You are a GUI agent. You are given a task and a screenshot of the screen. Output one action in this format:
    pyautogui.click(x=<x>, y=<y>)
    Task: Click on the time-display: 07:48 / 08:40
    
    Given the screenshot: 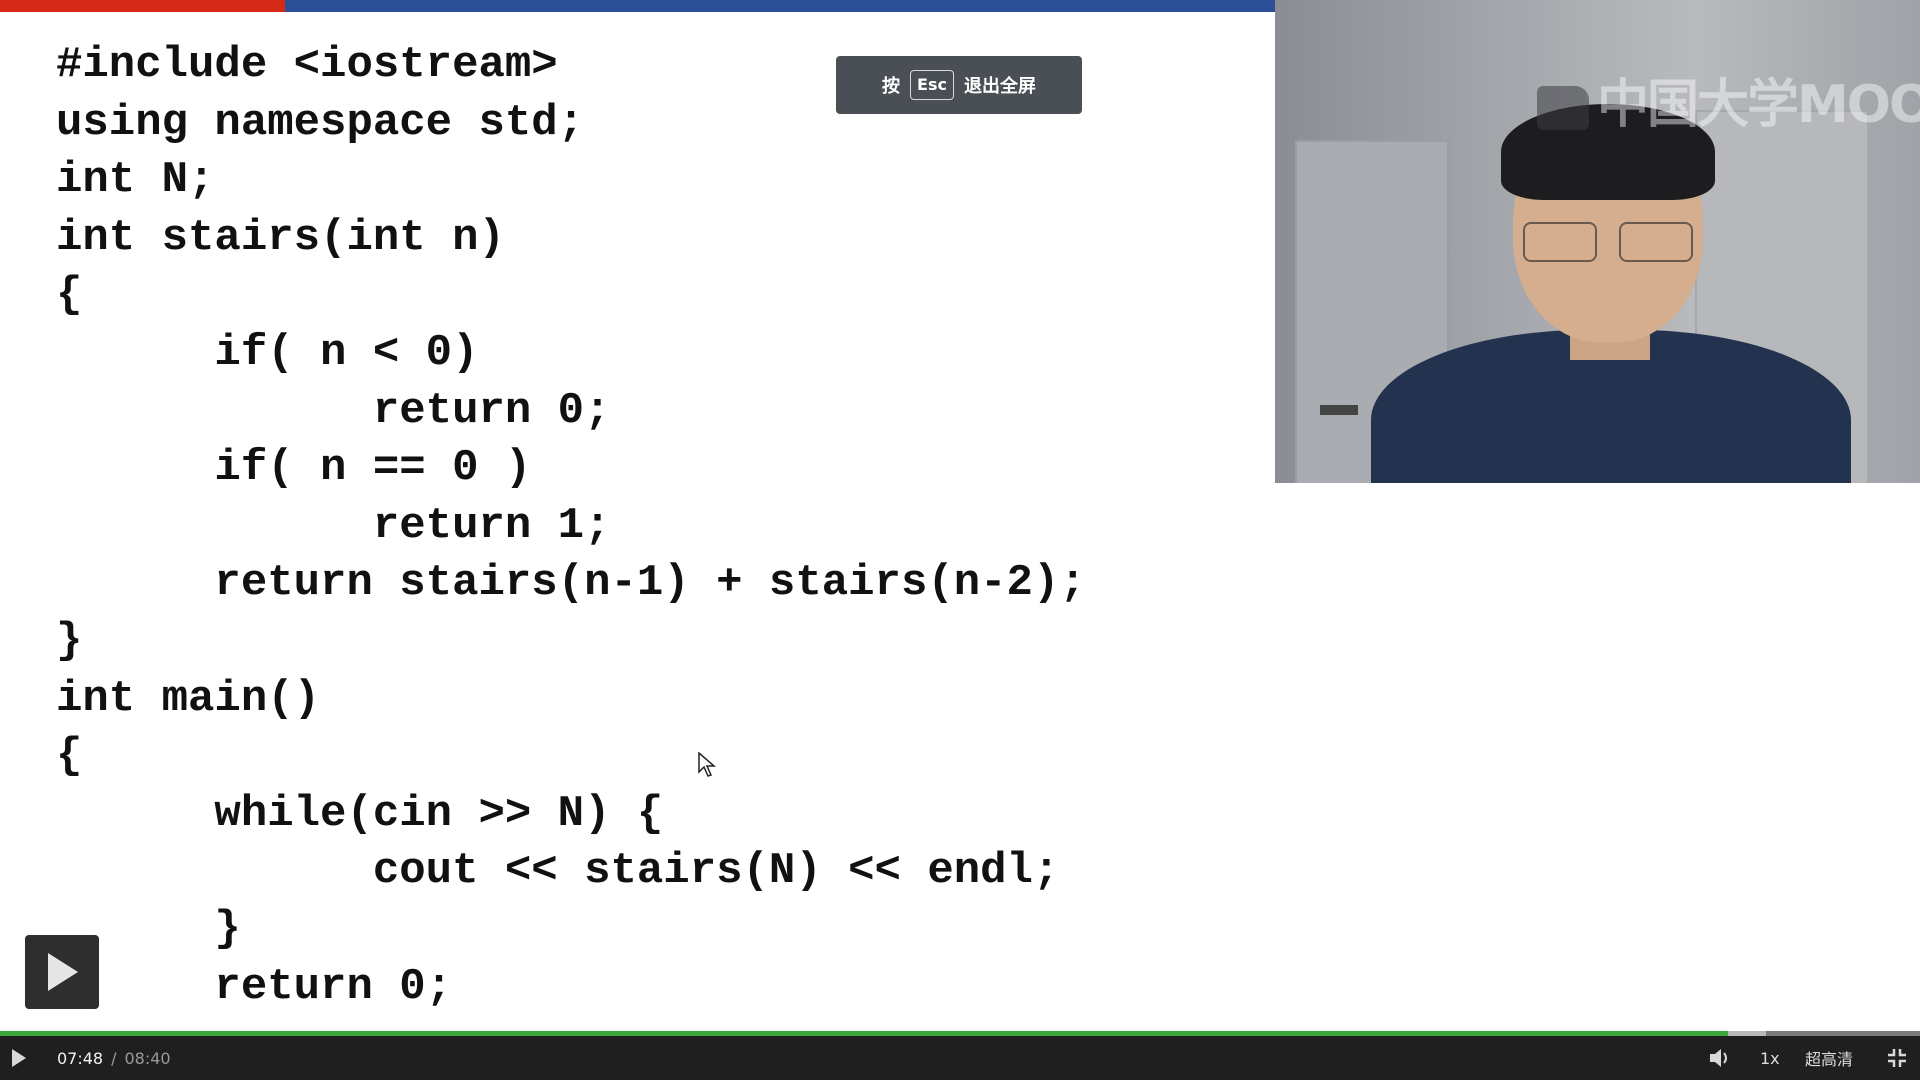 What is the action you would take?
    pyautogui.click(x=114, y=1058)
    